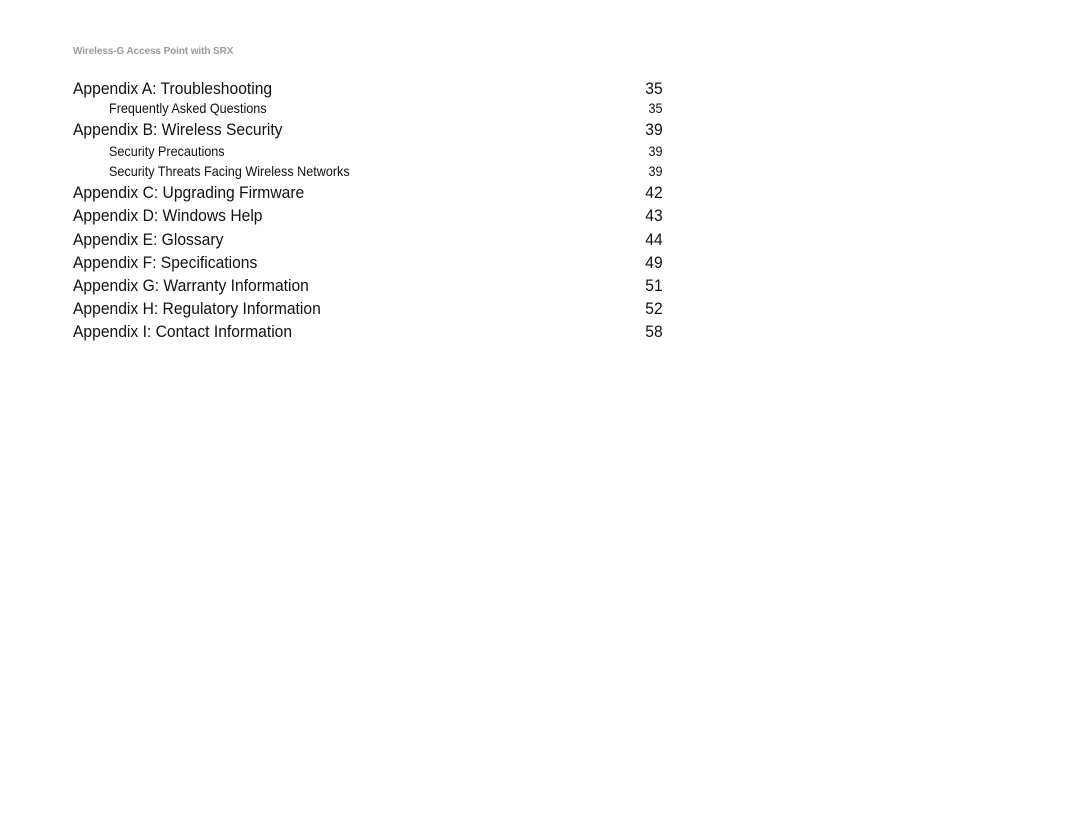 This screenshot has width=1080, height=834. What do you see at coordinates (654, 216) in the screenshot?
I see `toc-entry-page: 43` at bounding box center [654, 216].